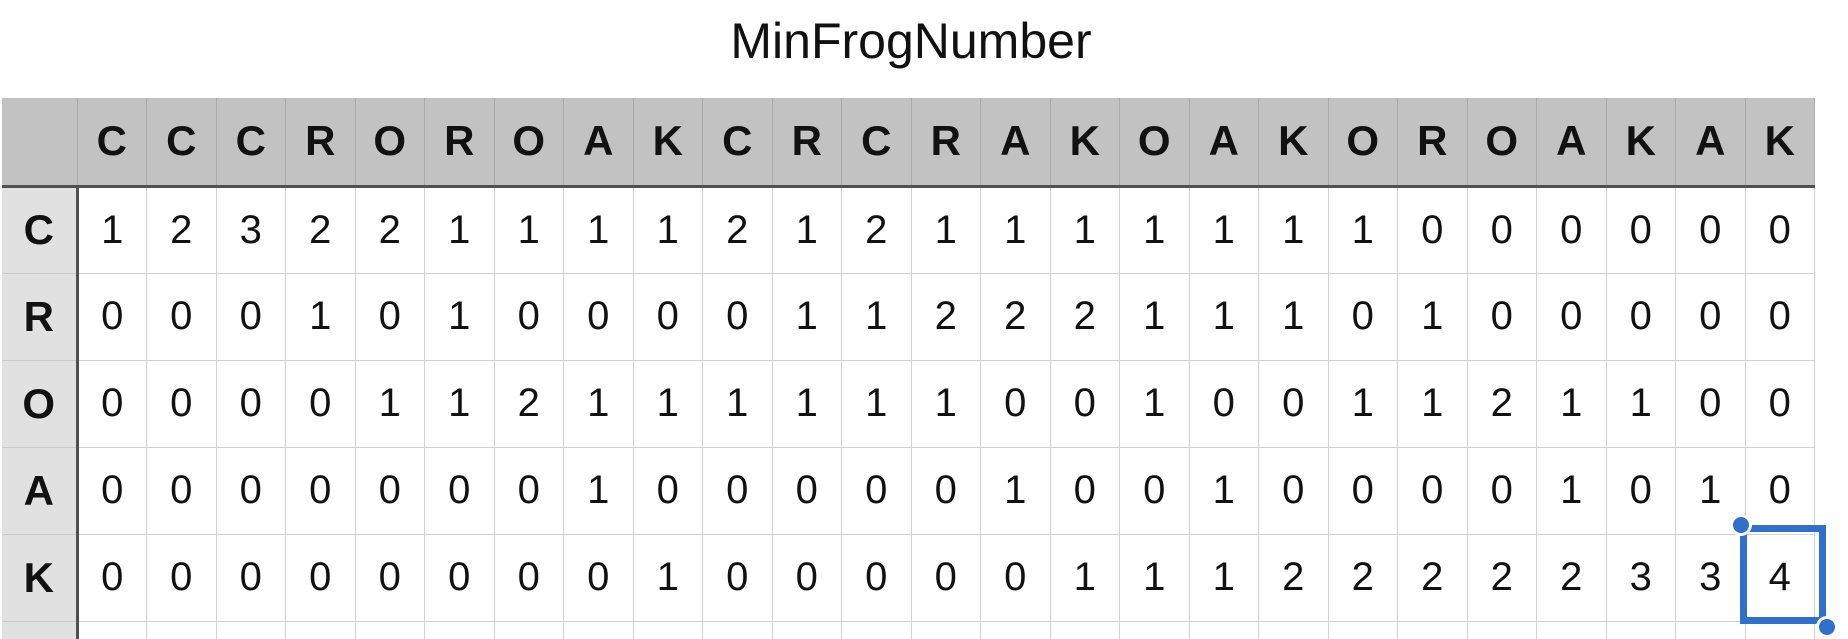 This screenshot has height=639, width=1848. What do you see at coordinates (40, 317) in the screenshot?
I see `row-header: R` at bounding box center [40, 317].